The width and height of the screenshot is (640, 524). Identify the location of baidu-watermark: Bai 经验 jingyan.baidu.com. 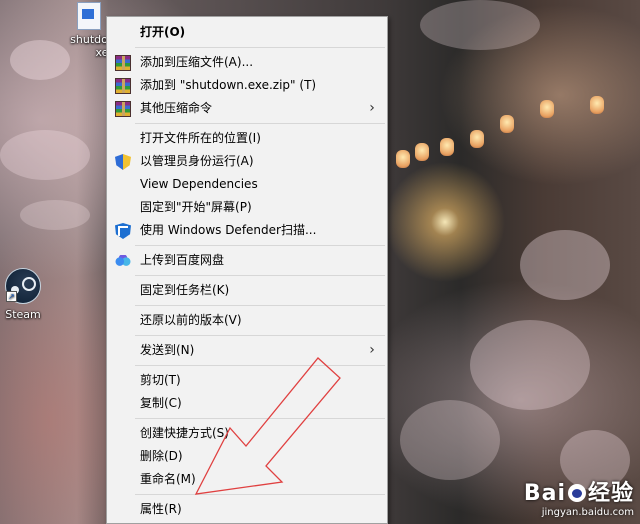
(579, 496).